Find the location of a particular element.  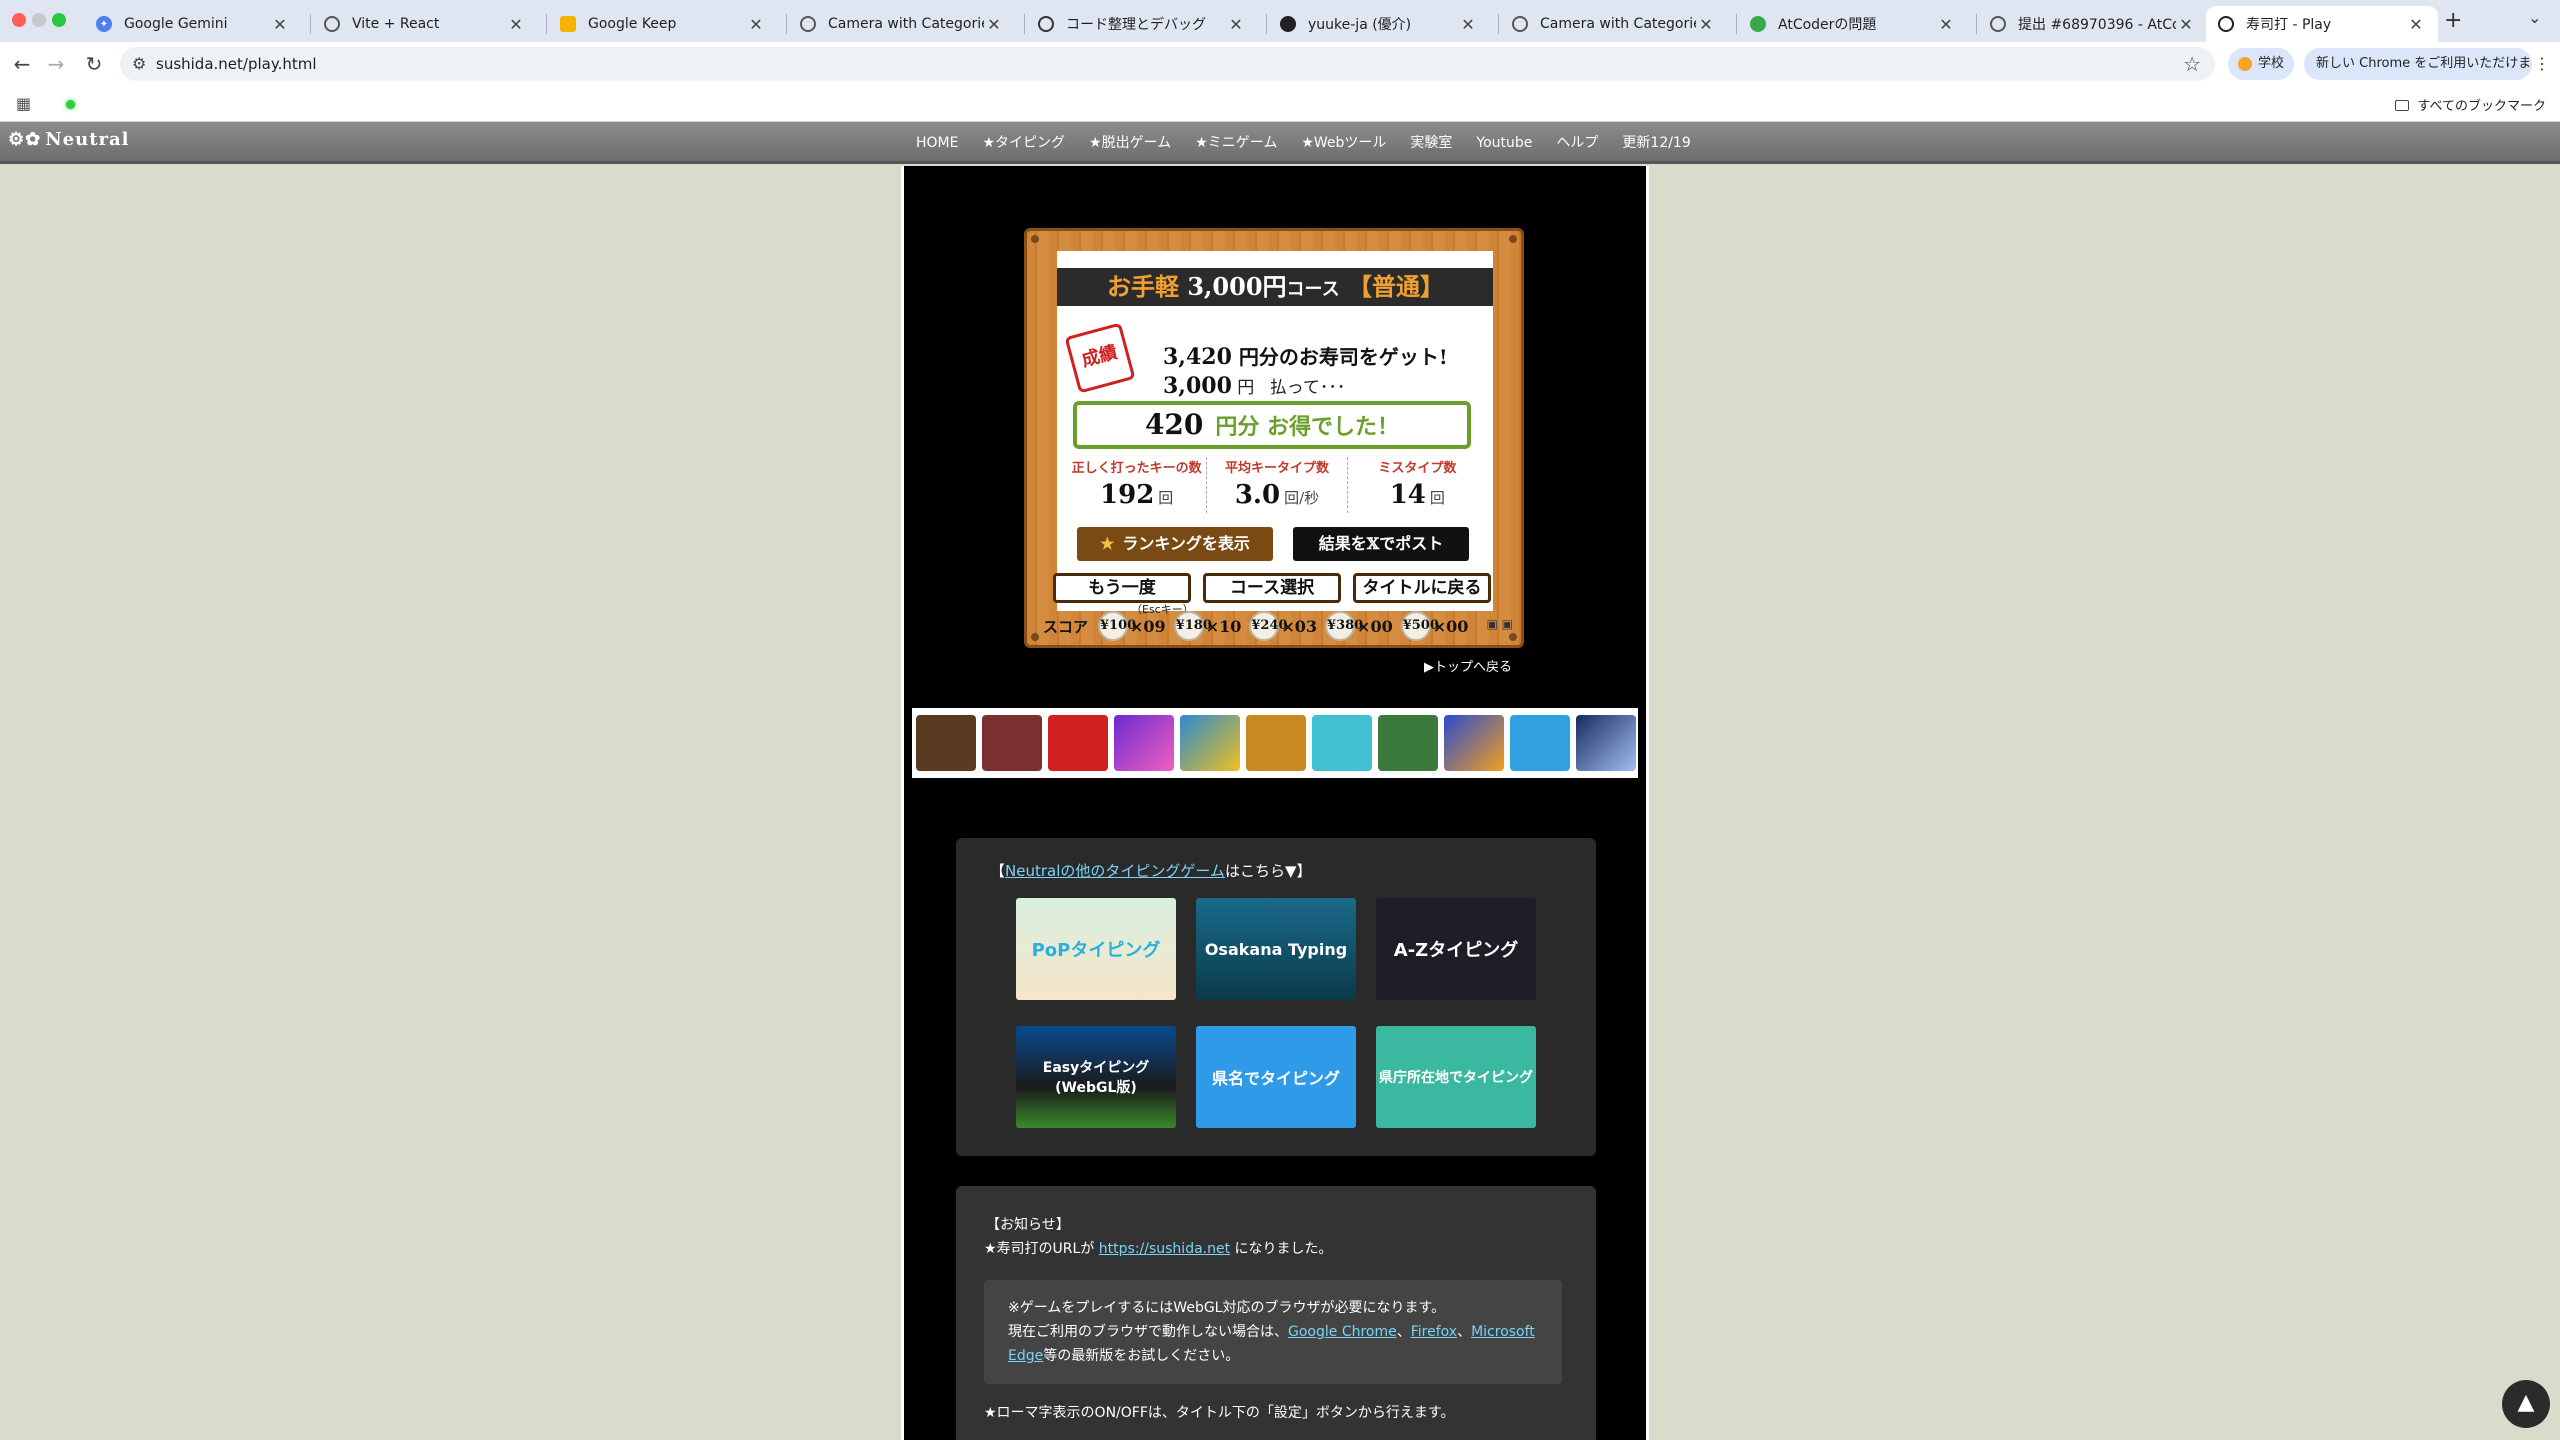

chrome-link: Google Chrome is located at coordinates (1342, 1332).